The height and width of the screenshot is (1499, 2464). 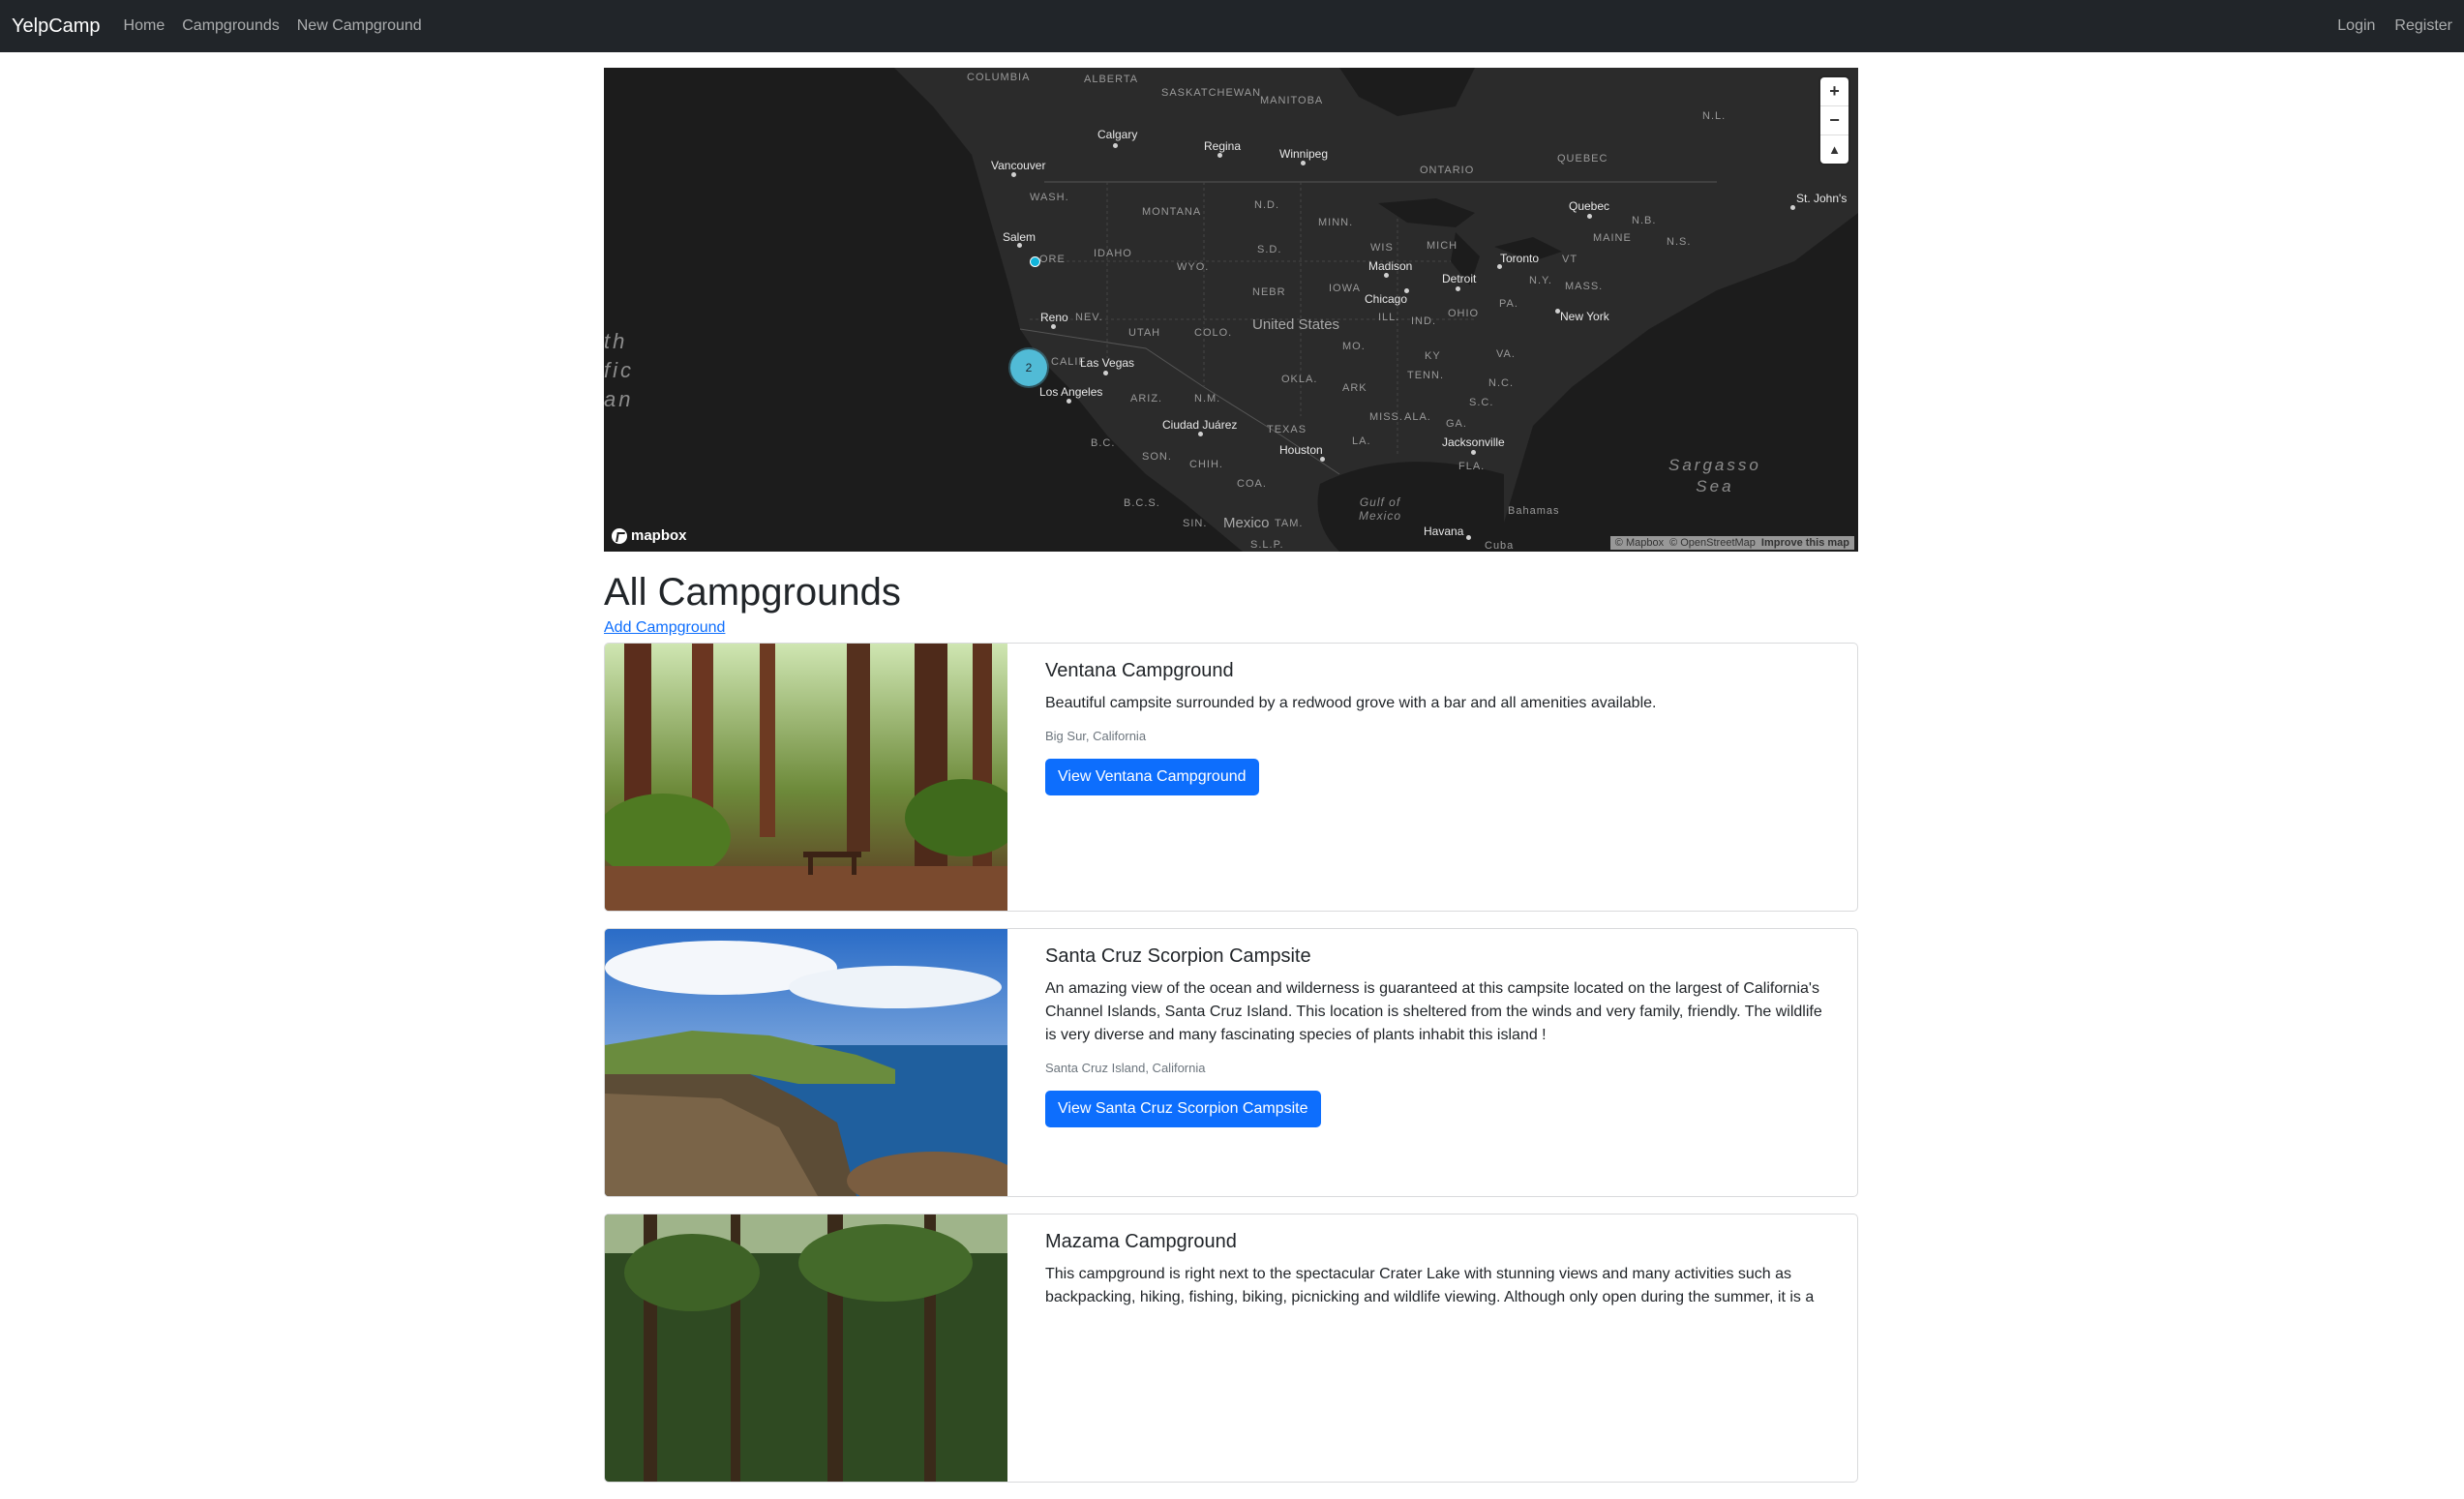 I want to click on map-navigation-control: + − ▲, so click(x=1834, y=120).